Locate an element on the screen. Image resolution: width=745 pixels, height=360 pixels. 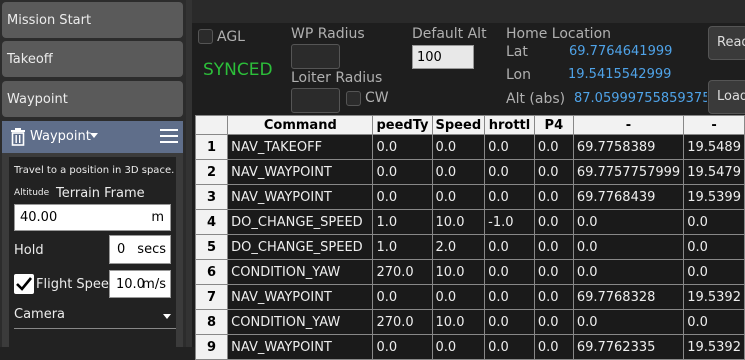
table-cell: 19.5479 is located at coordinates (714, 172).